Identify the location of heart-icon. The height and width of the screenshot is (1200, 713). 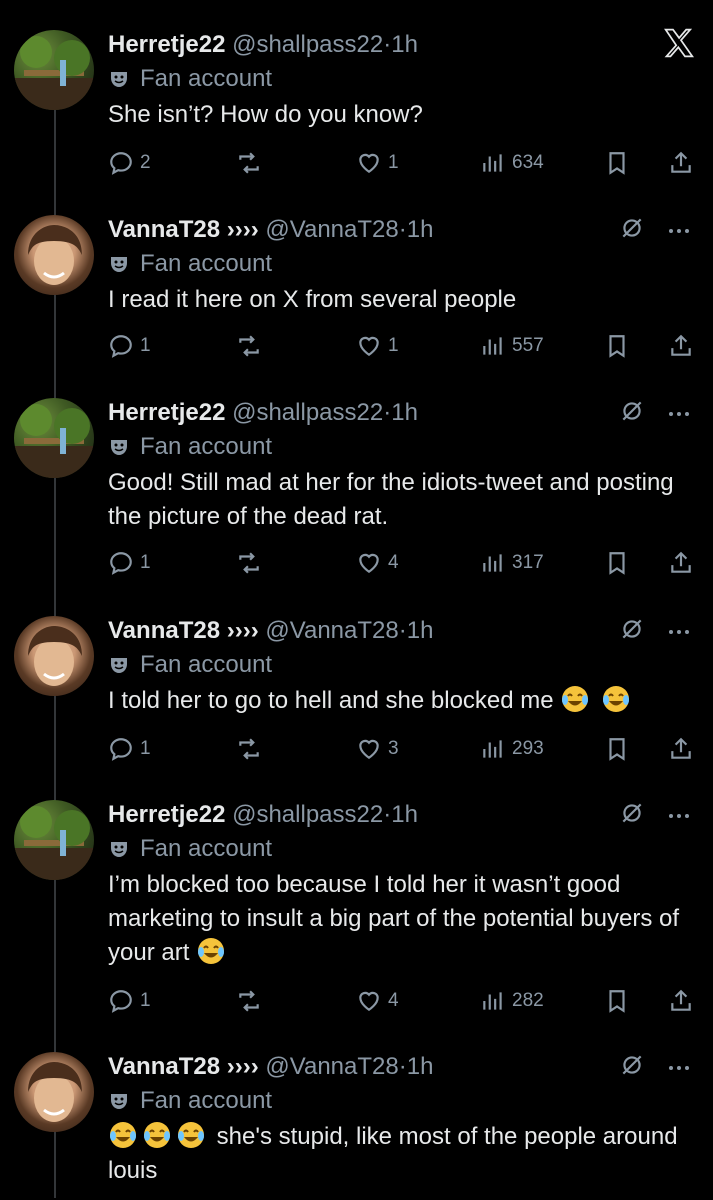
(369, 563).